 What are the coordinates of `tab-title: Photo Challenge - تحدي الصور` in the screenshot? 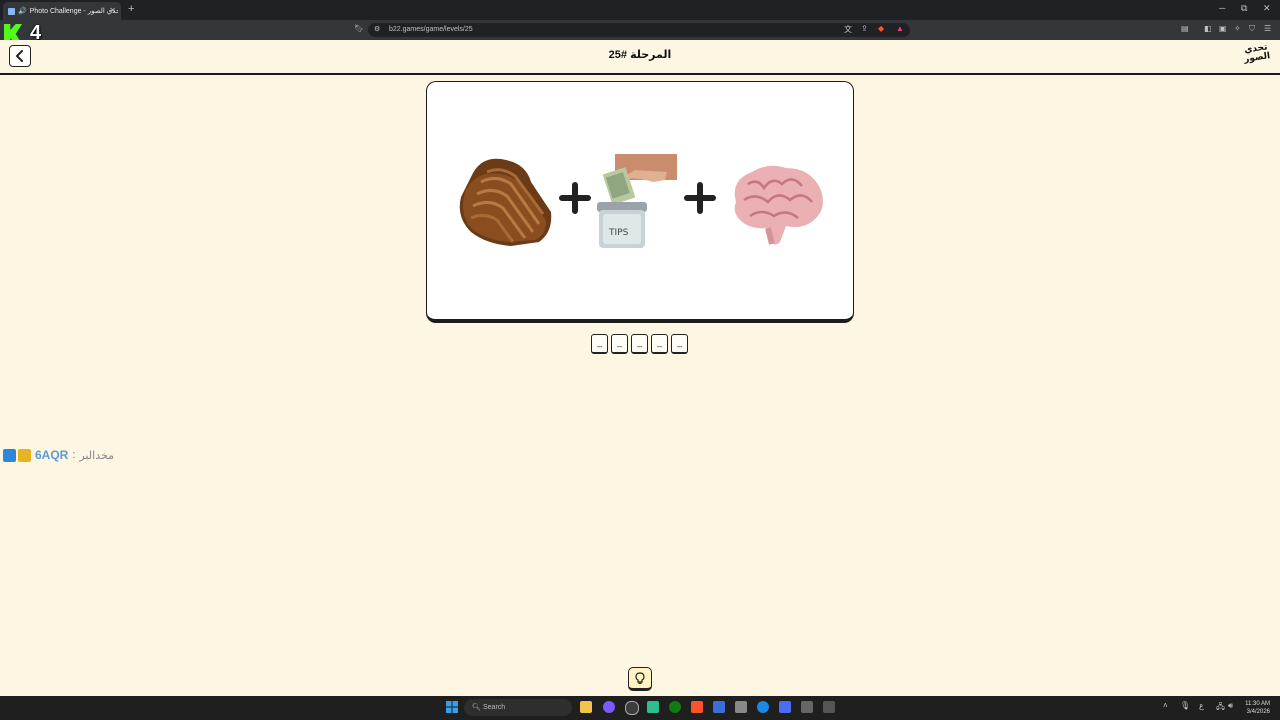 It's located at (73, 11).